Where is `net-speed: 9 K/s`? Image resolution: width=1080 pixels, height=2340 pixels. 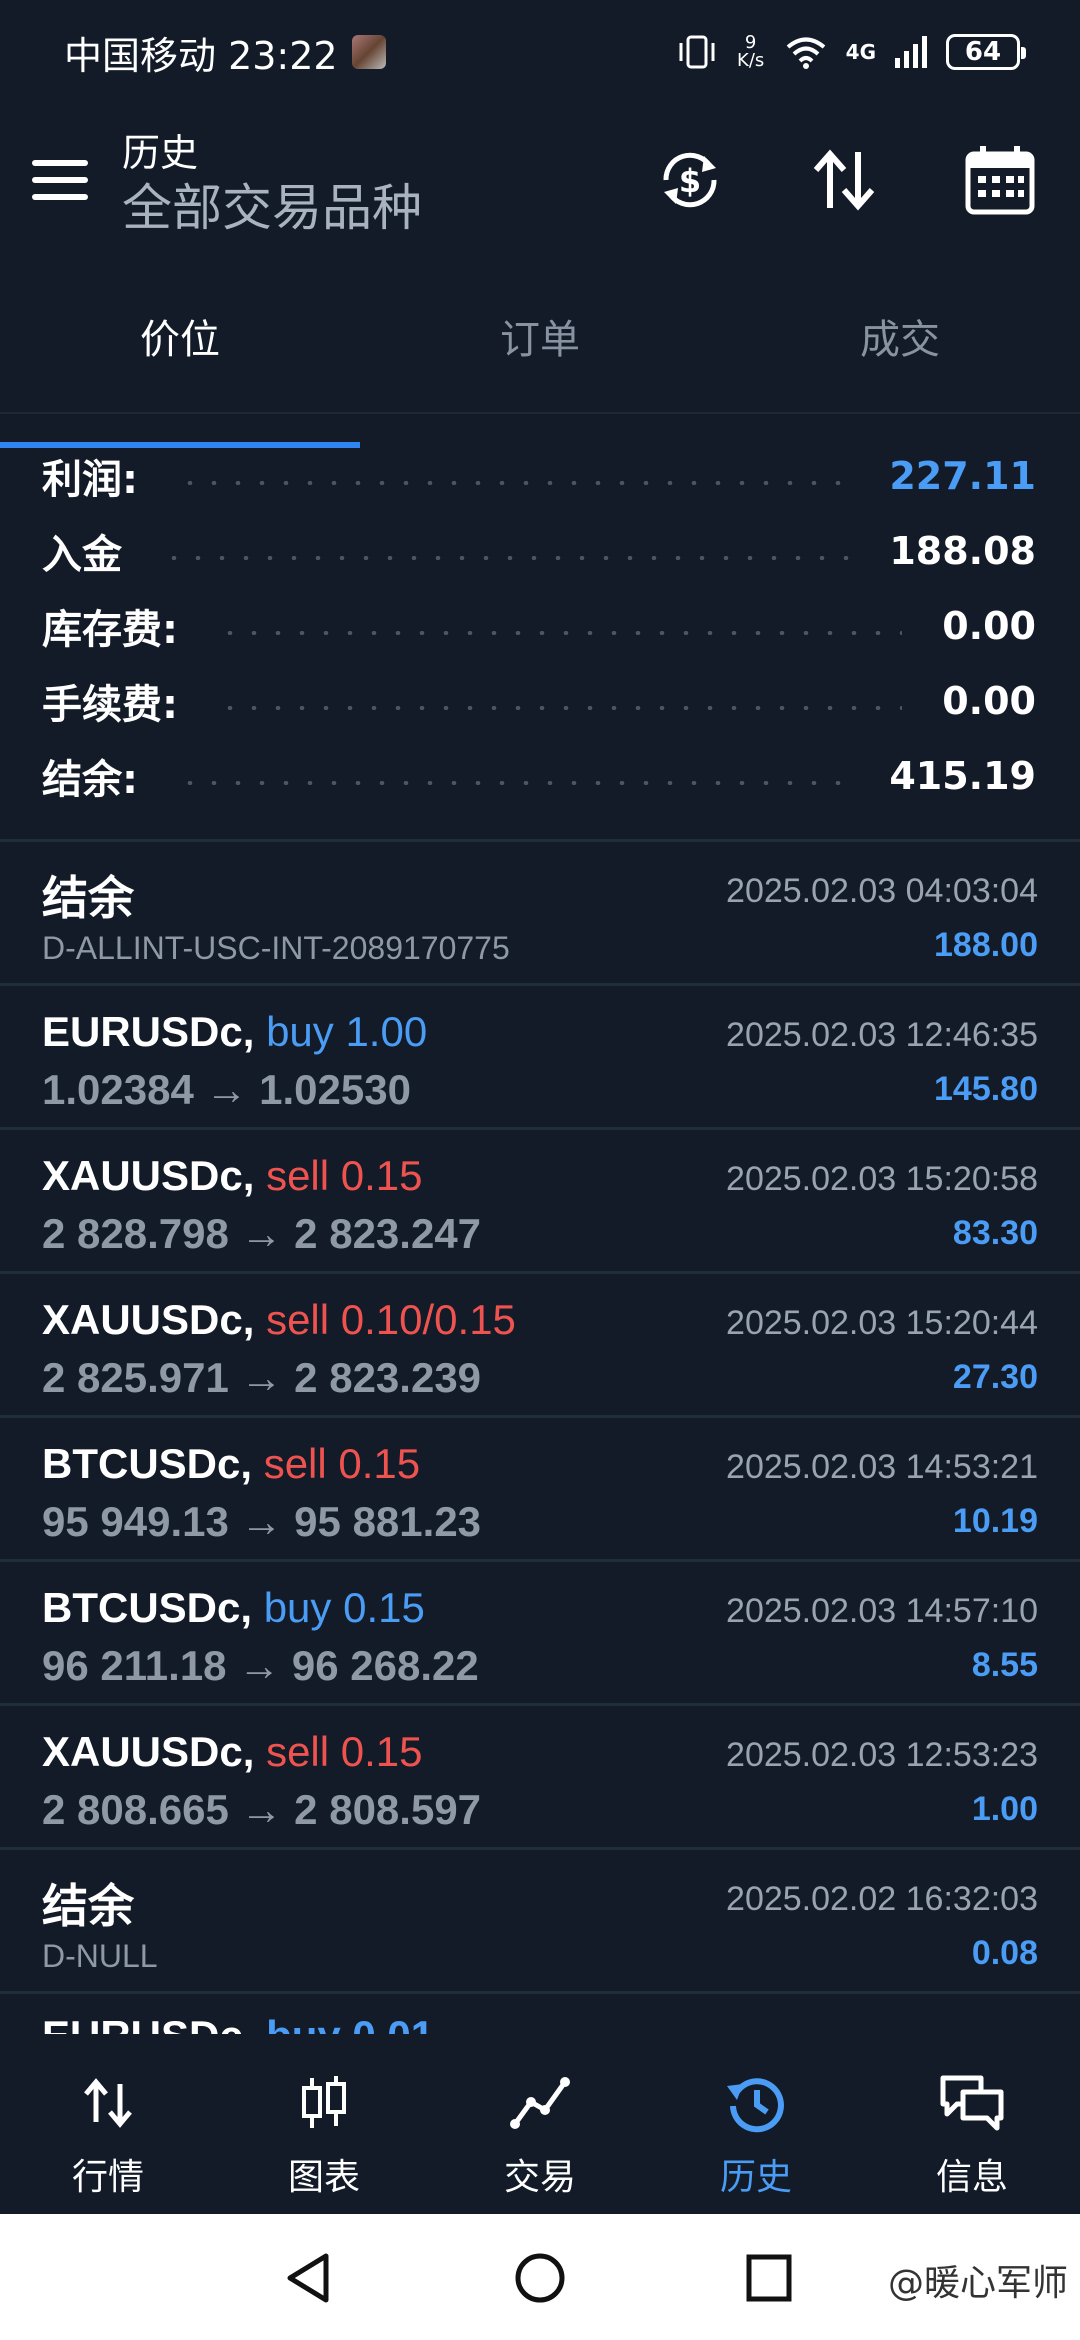 net-speed: 9 K/s is located at coordinates (751, 51).